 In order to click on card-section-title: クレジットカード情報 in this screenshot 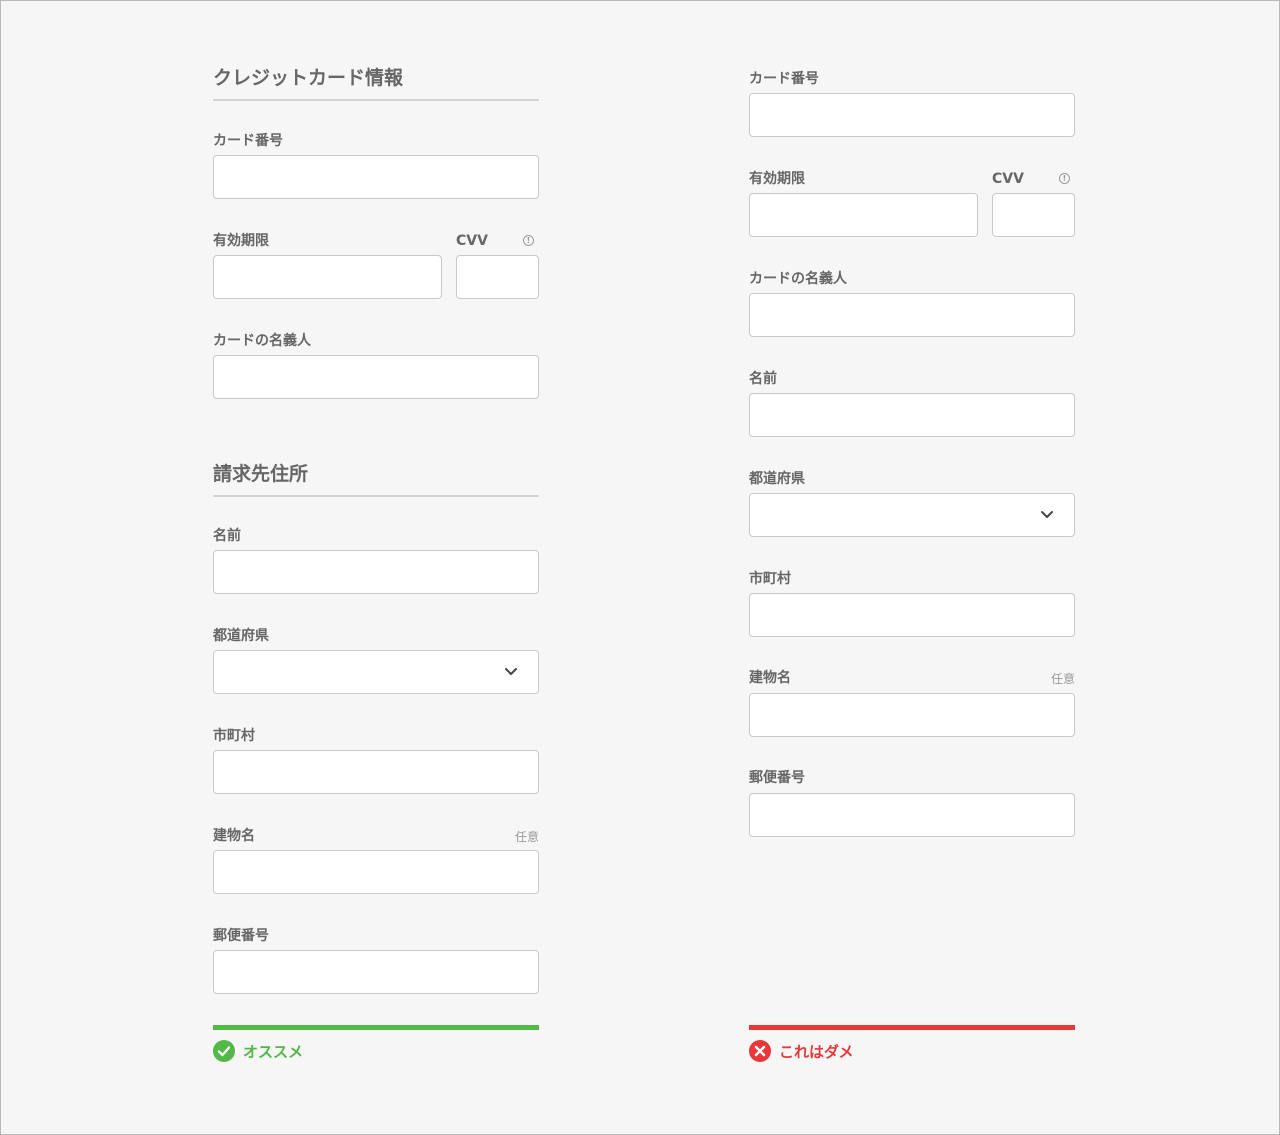, I will do `click(376, 82)`.